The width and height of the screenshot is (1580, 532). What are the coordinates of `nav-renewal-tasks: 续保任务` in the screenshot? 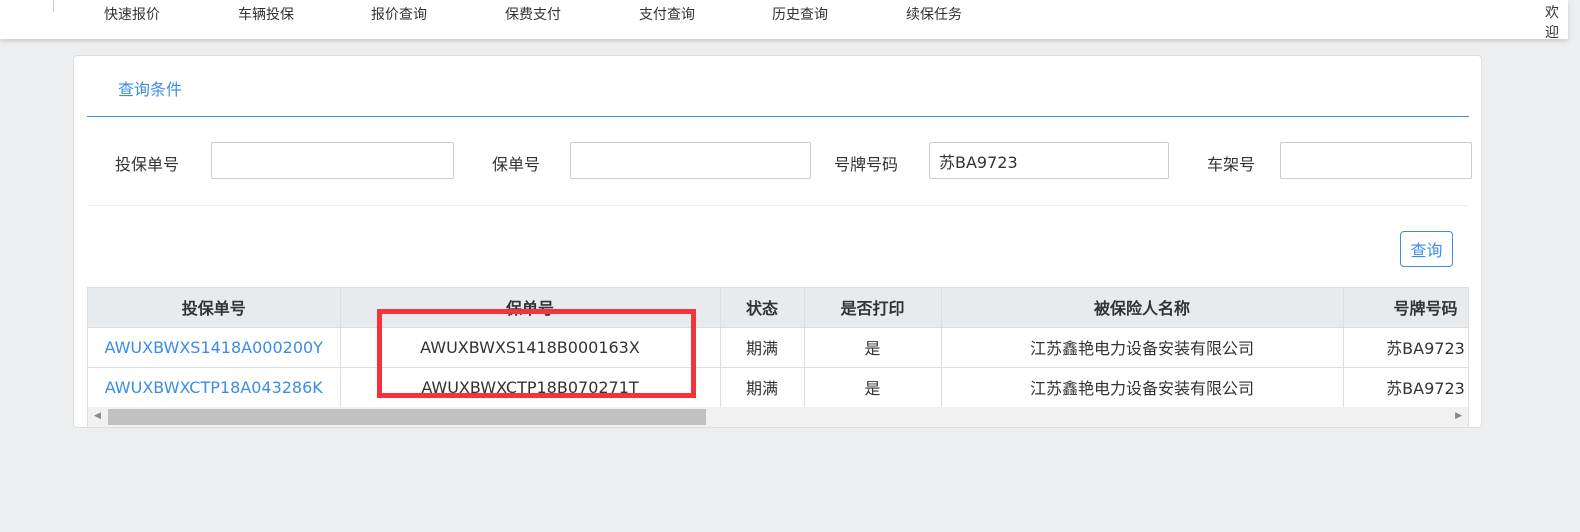 It's located at (934, 14).